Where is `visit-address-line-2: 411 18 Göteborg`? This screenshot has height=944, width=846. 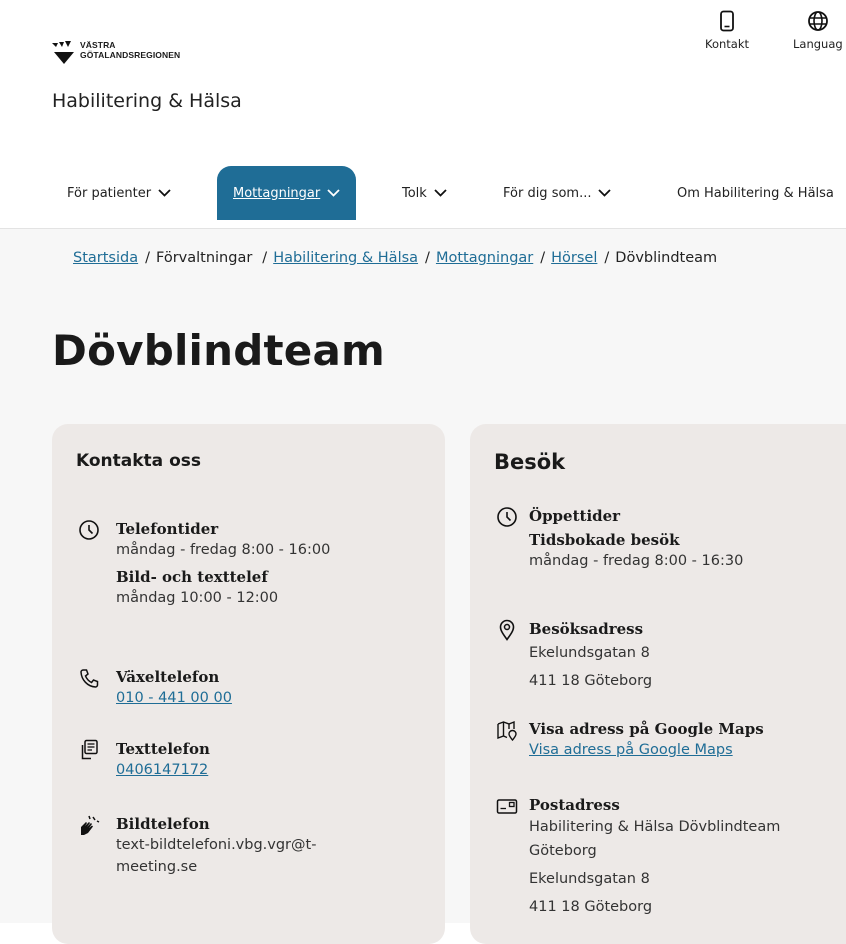 visit-address-line-2: 411 18 Göteborg is located at coordinates (591, 681).